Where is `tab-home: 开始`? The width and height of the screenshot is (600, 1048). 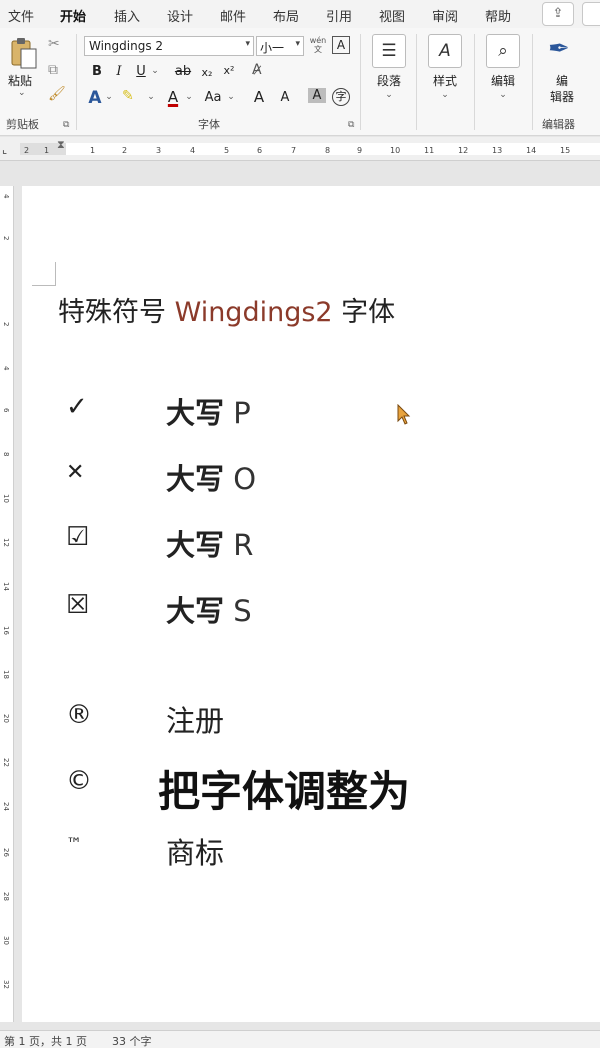 tab-home: 开始 is located at coordinates (73, 18).